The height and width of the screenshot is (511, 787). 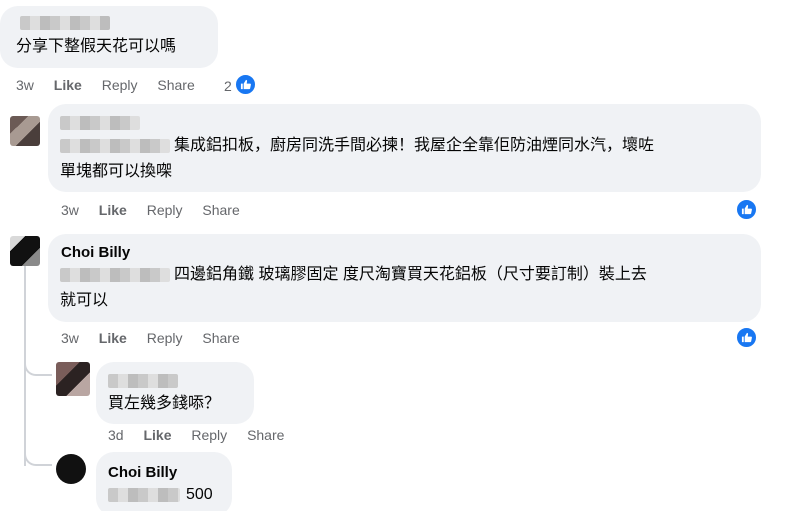 I want to click on comment-text: 分享下整假天花可以嗎, so click(x=96, y=47).